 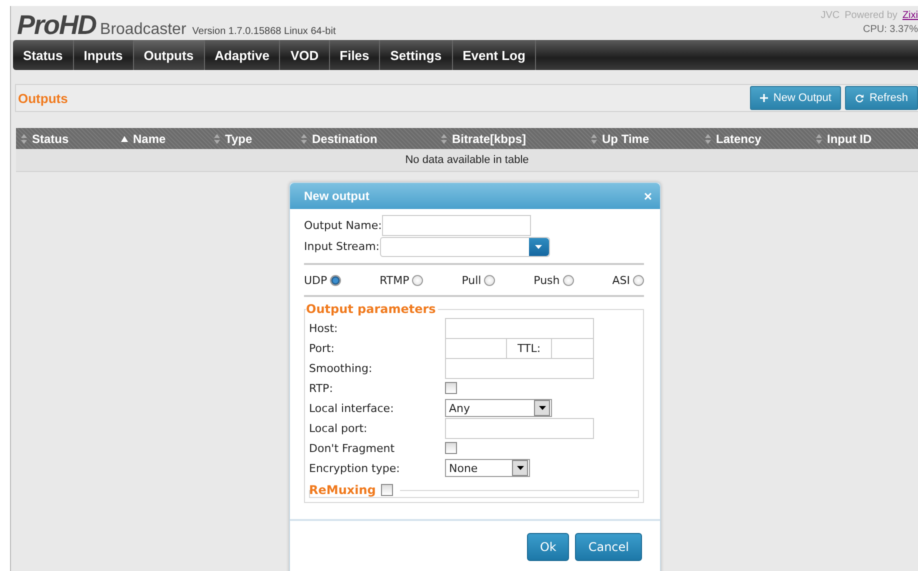 I want to click on field-label: Local interface:, so click(x=352, y=408).